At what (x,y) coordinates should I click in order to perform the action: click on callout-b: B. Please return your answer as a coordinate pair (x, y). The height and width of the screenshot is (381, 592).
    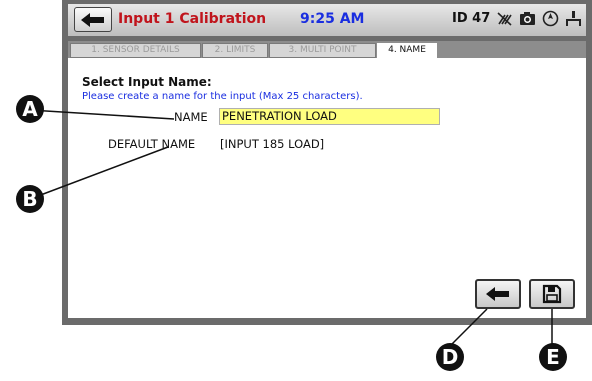
    Looking at the image, I should click on (30, 199).